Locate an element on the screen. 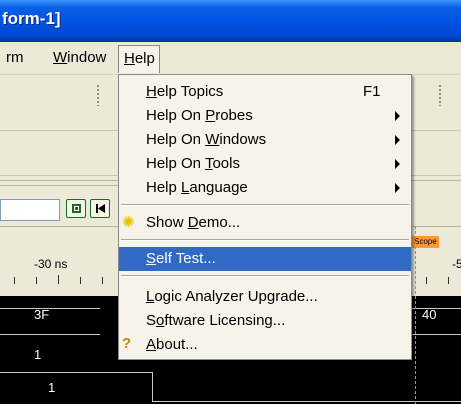  lightbulb-icon: ✺ is located at coordinates (128, 222).